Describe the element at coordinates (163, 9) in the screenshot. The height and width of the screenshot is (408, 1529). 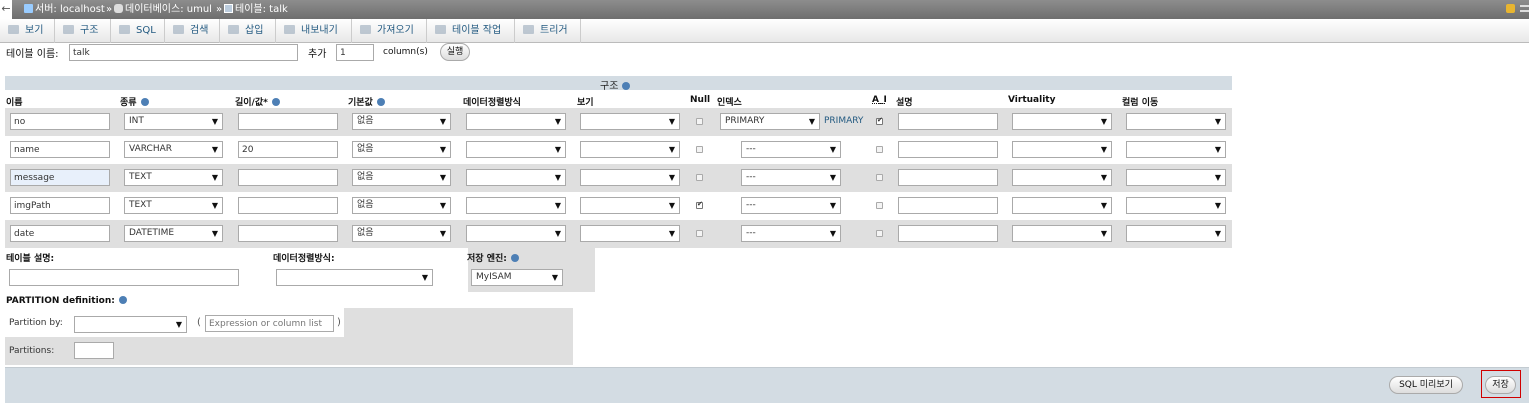
I see `breadcrumb-database: 데이터베이스: umul` at that location.